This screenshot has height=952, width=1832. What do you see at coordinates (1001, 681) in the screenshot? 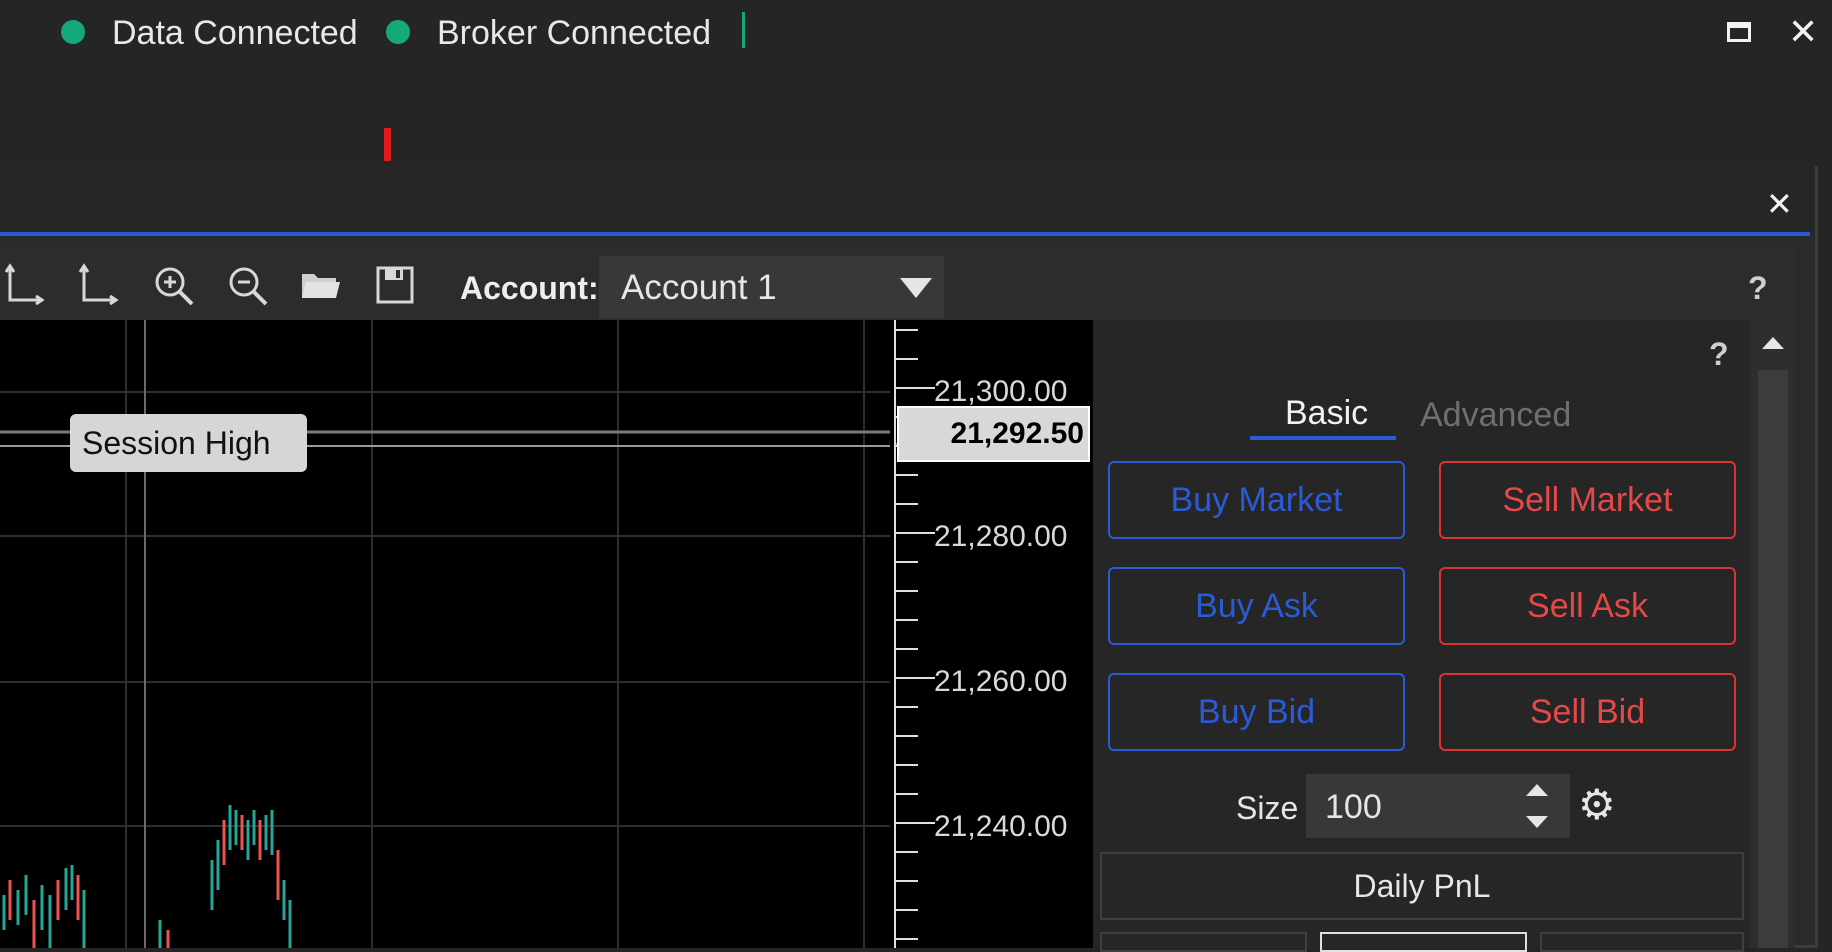
I see `y-tick-label: 21,260.00` at bounding box center [1001, 681].